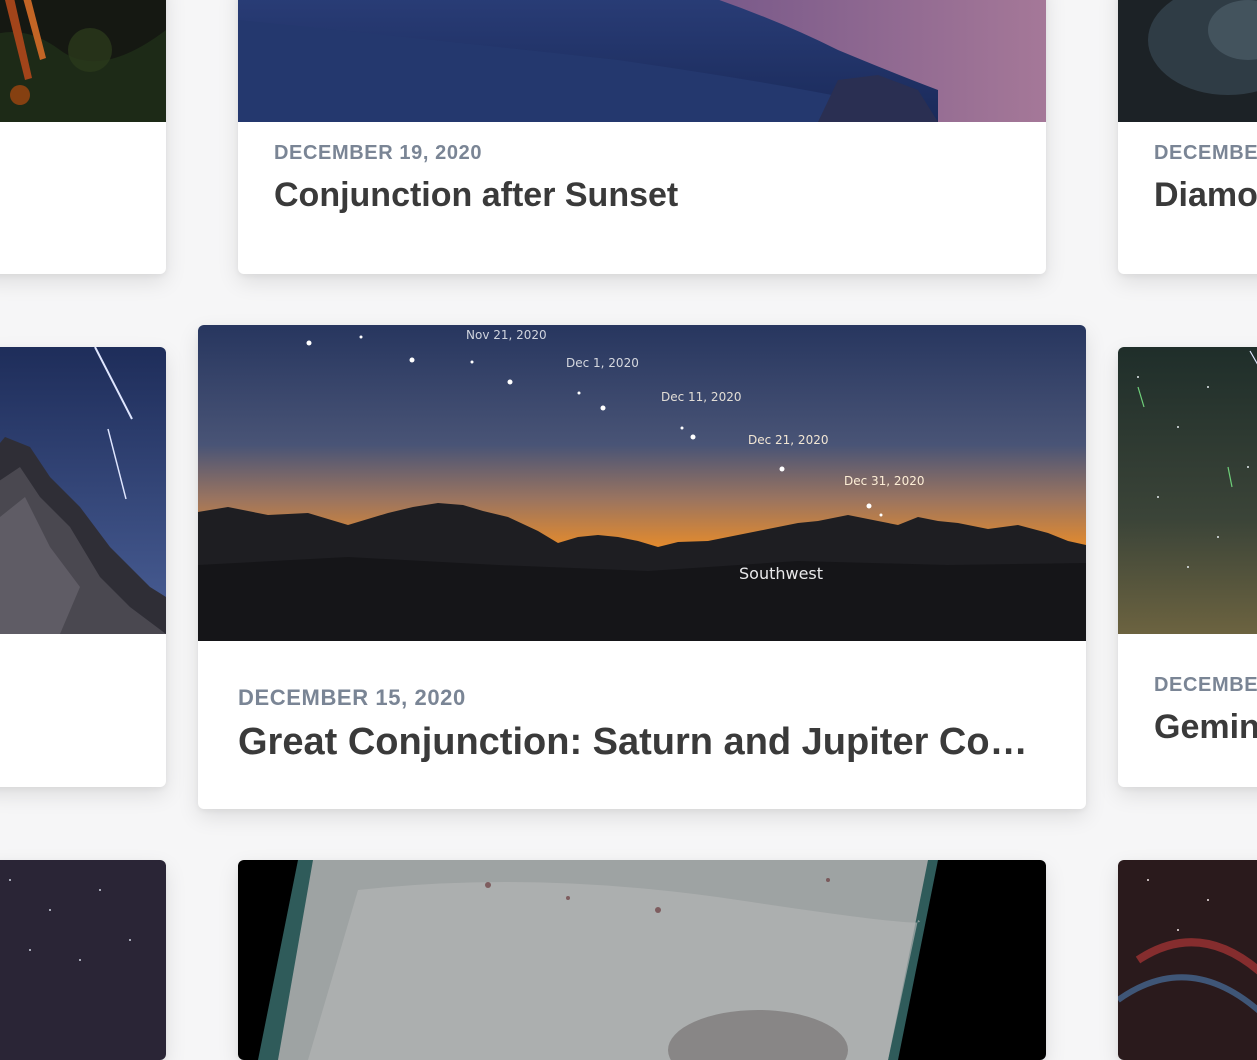  What do you see at coordinates (884, 481) in the screenshot?
I see `image-label-date: Dec 31, 2020` at bounding box center [884, 481].